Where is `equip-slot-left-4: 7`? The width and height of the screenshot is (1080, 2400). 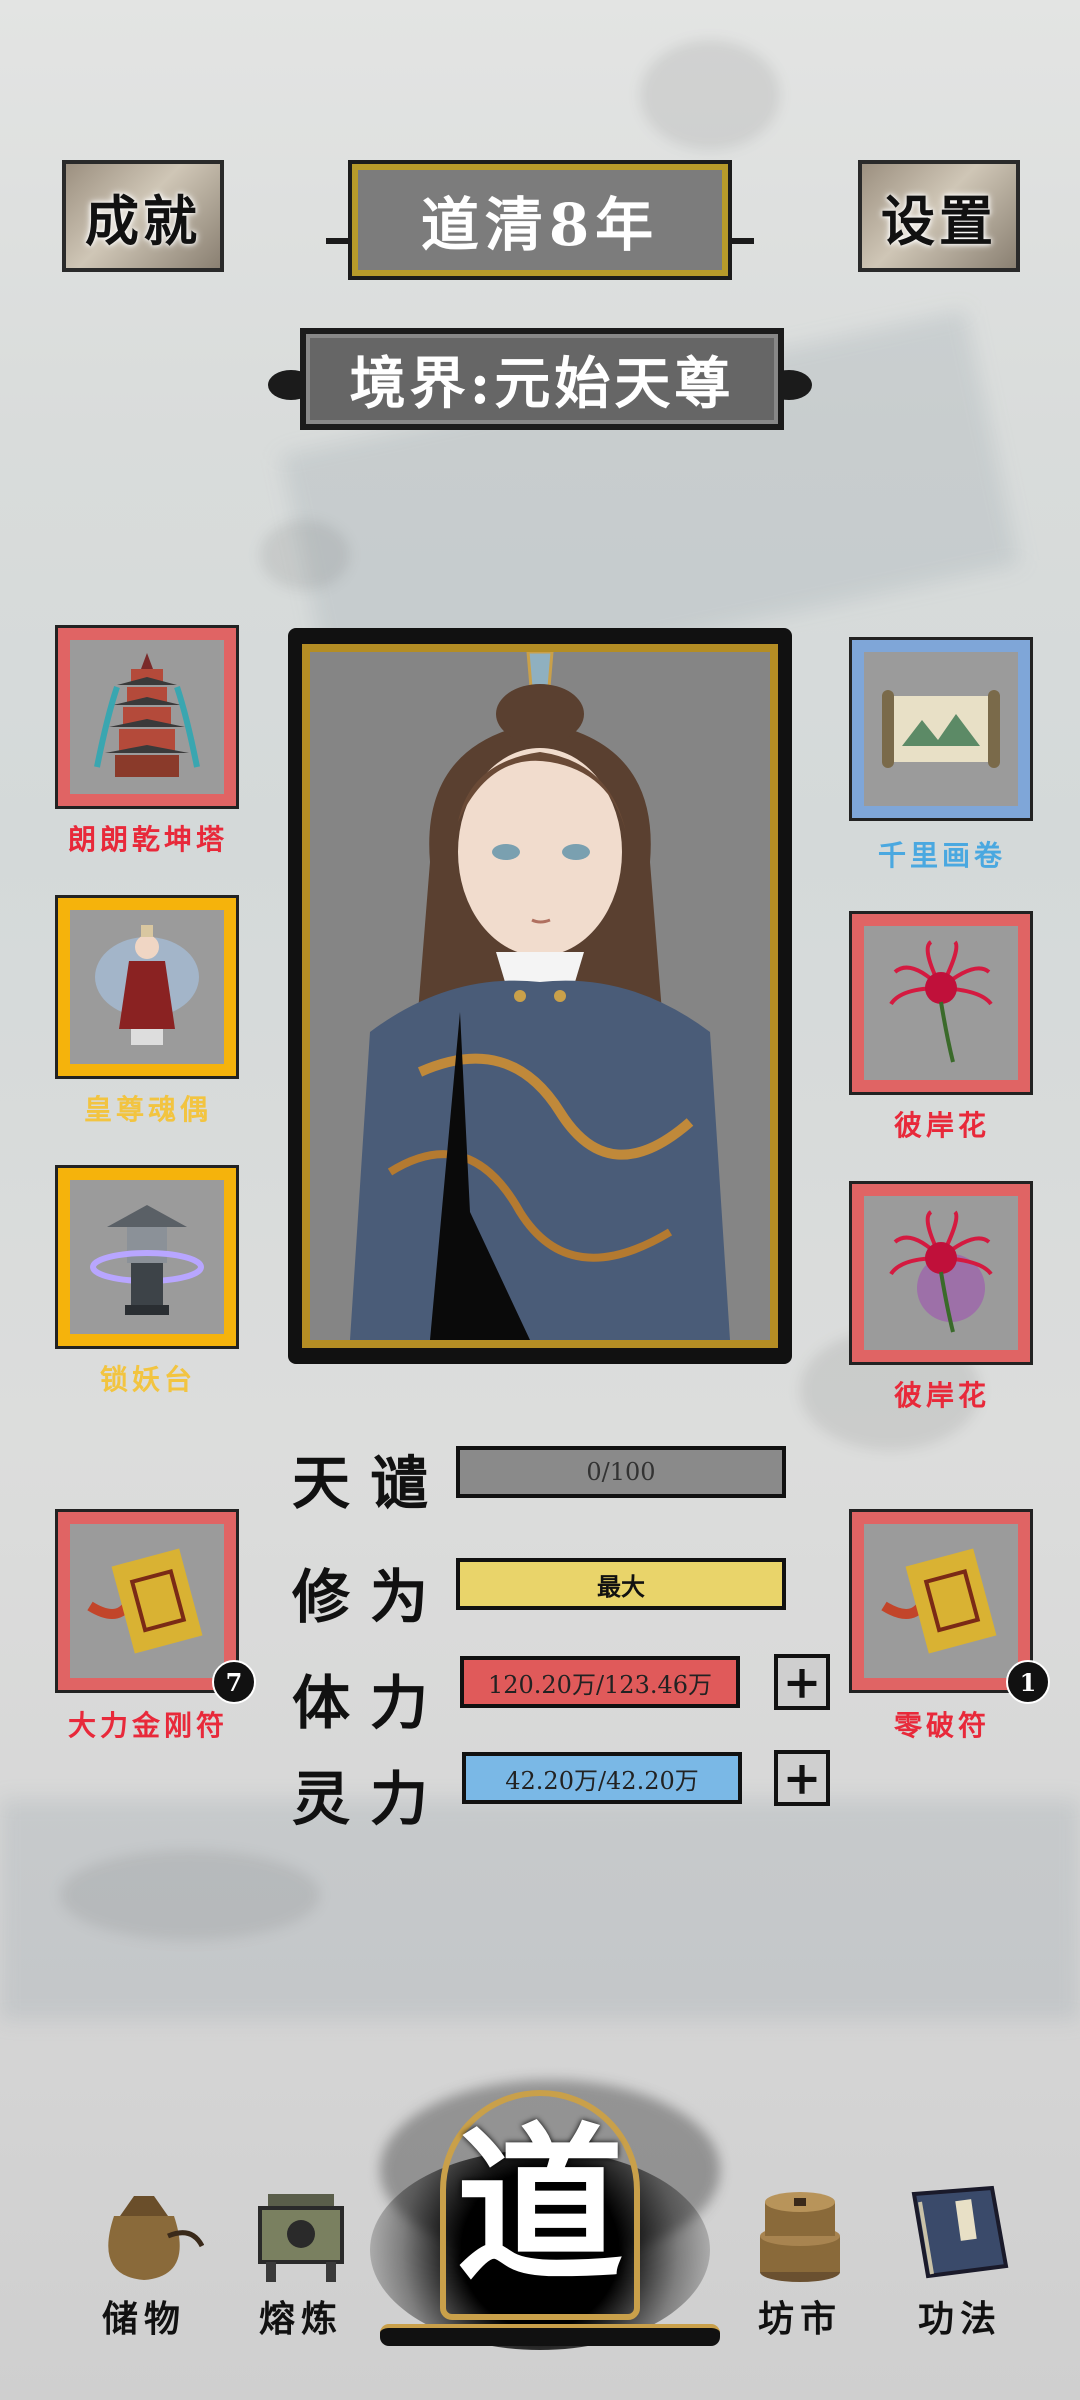 equip-slot-left-4: 7 is located at coordinates (155, 1606).